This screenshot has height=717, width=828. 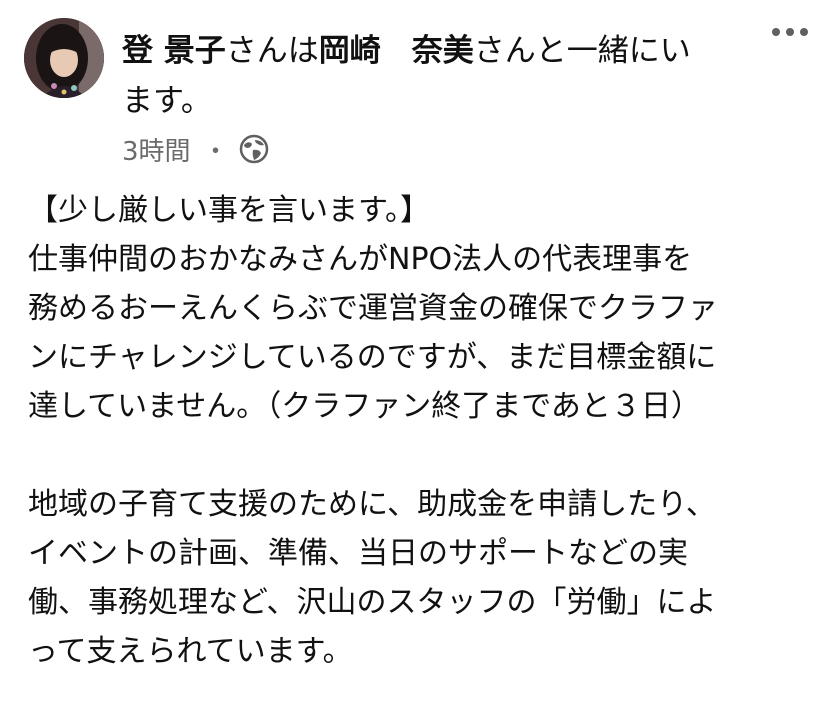 What do you see at coordinates (358, 553) in the screenshot?
I see `body-line: イベントの計画、準備、当日のサポートなどの実` at bounding box center [358, 553].